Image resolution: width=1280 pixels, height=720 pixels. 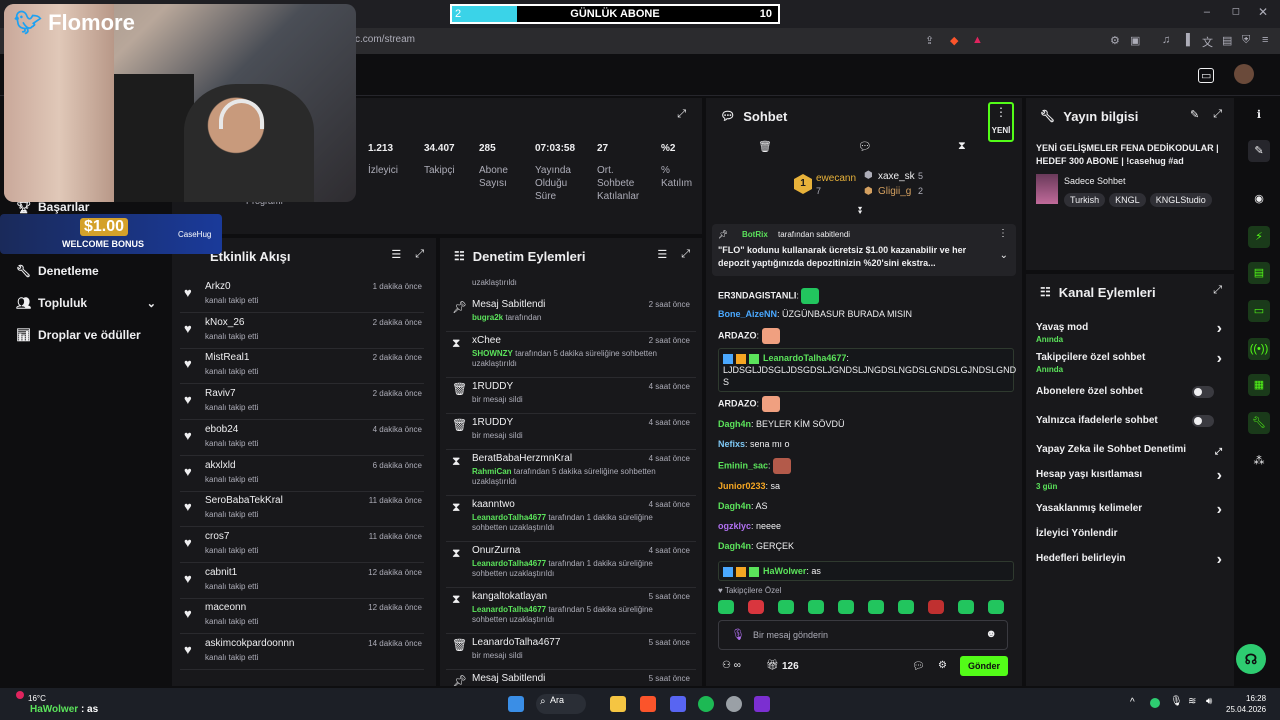 I want to click on mod-actor: bugra2k, so click(x=487, y=317).